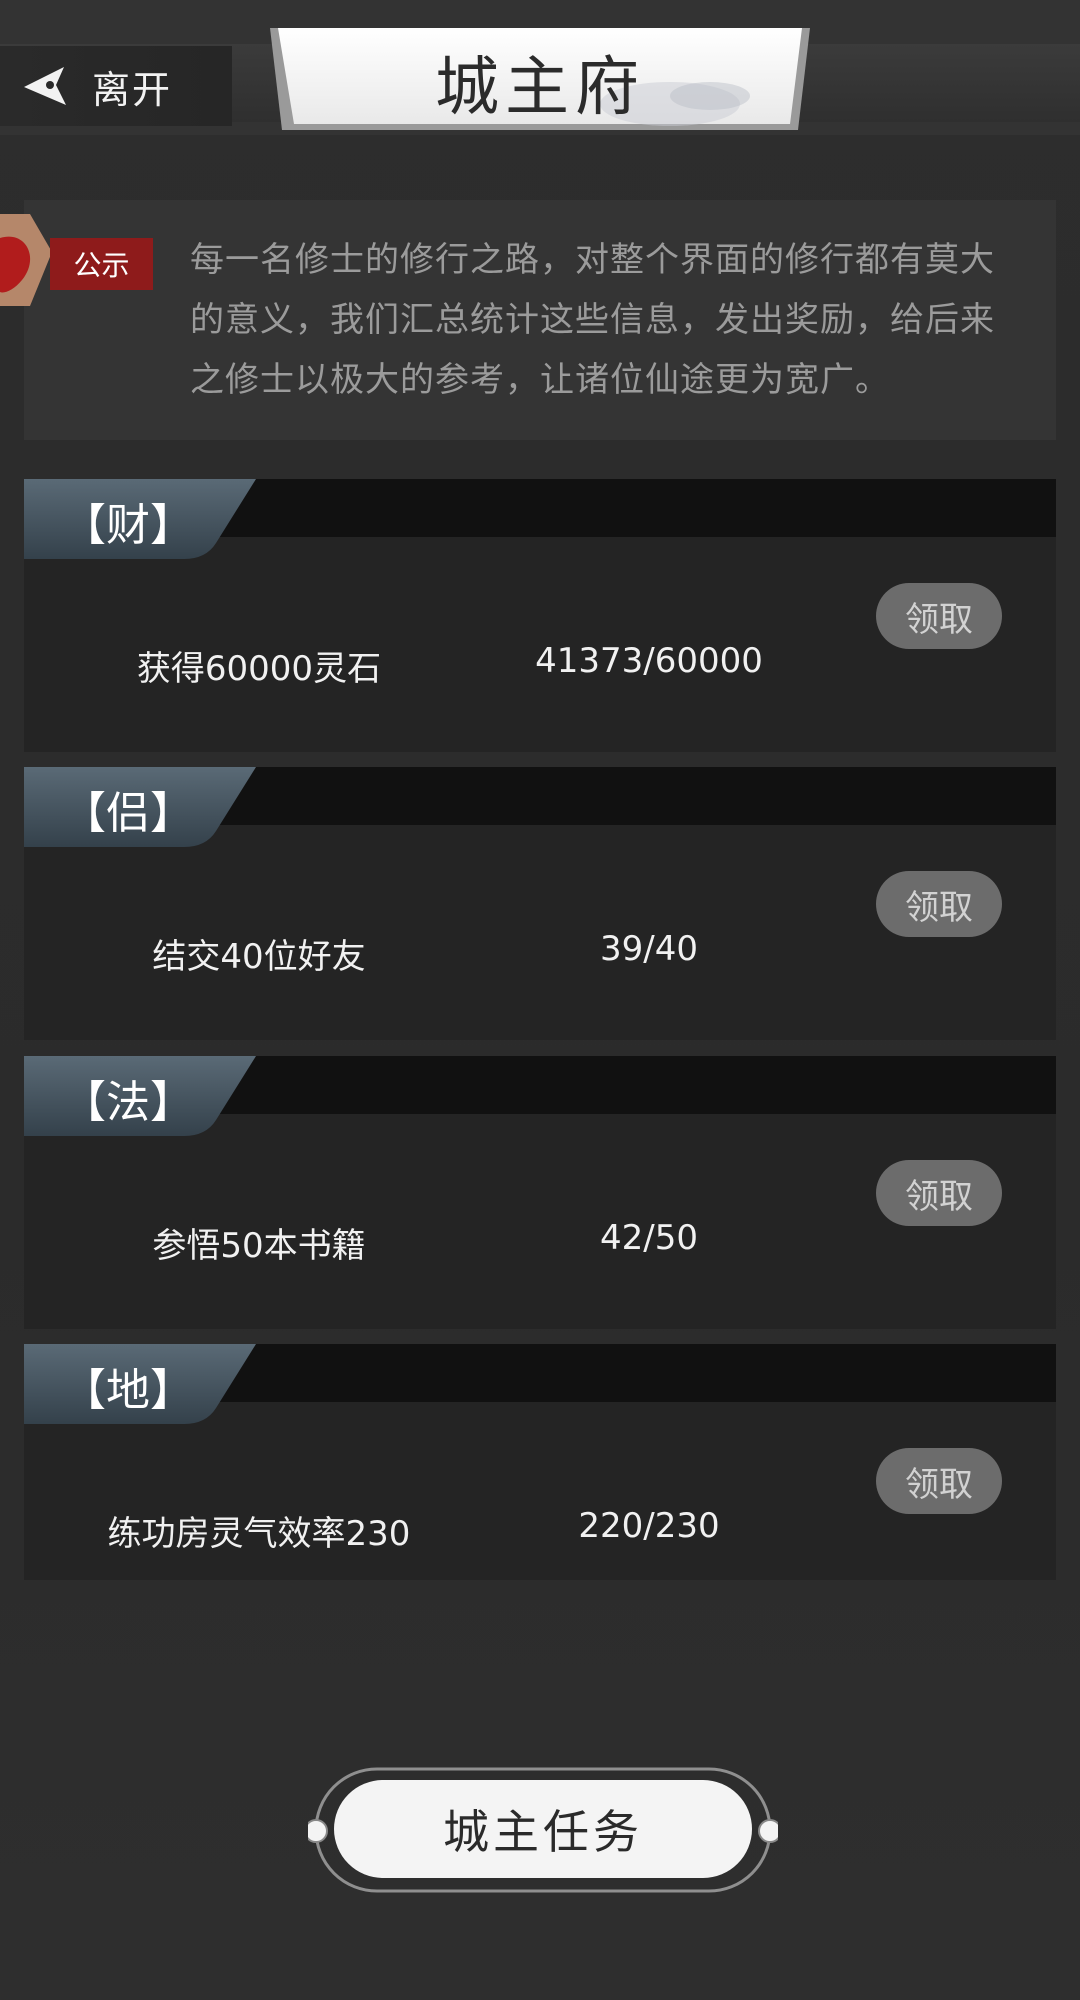 The image size is (1080, 2000). What do you see at coordinates (592, 260) in the screenshot?
I see `notice-line: 每一名修士的修行之路，对整个界面的修行都有莫大` at bounding box center [592, 260].